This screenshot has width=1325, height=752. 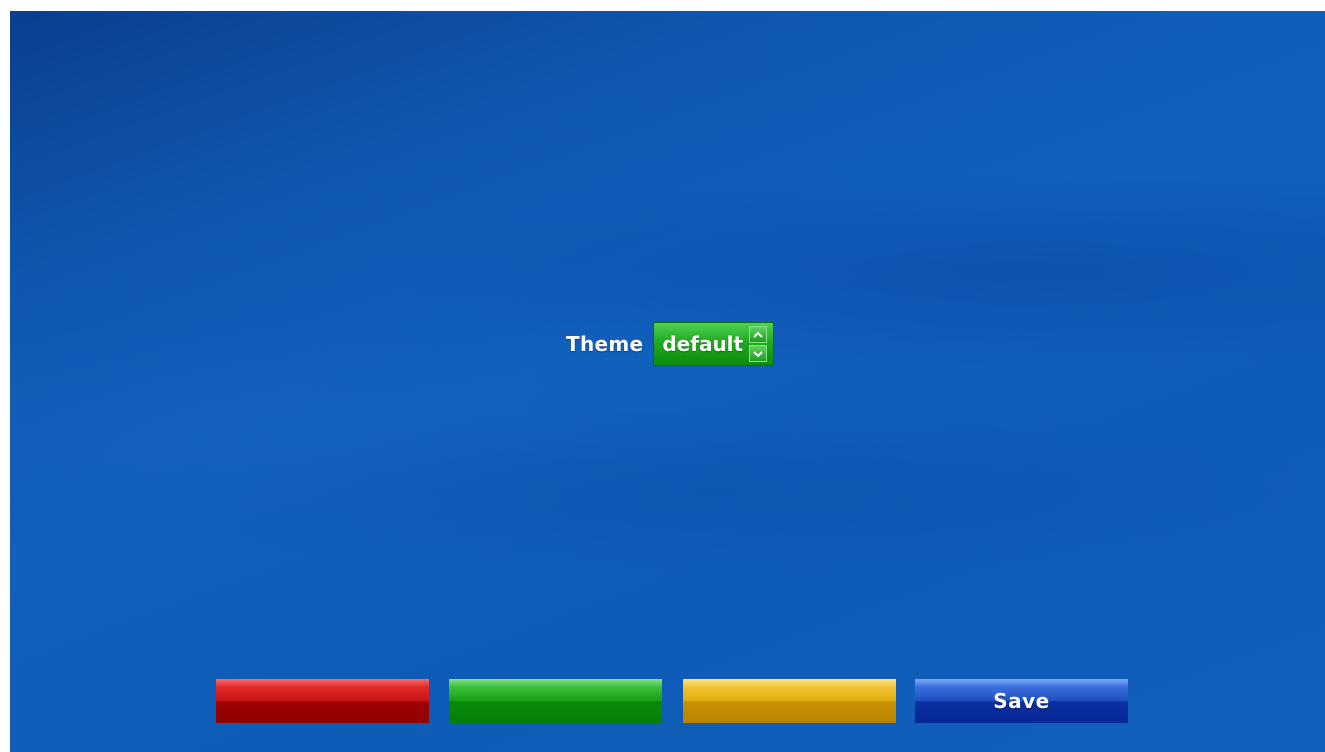 What do you see at coordinates (605, 344) in the screenshot?
I see `theme-label: Theme` at bounding box center [605, 344].